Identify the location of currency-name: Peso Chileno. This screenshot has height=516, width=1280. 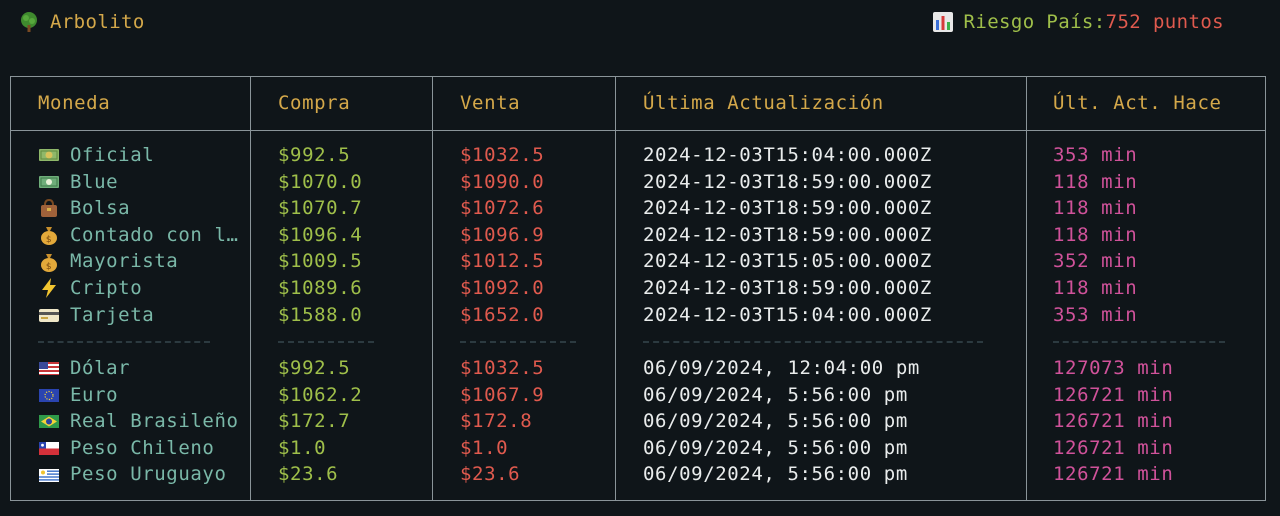
(142, 447).